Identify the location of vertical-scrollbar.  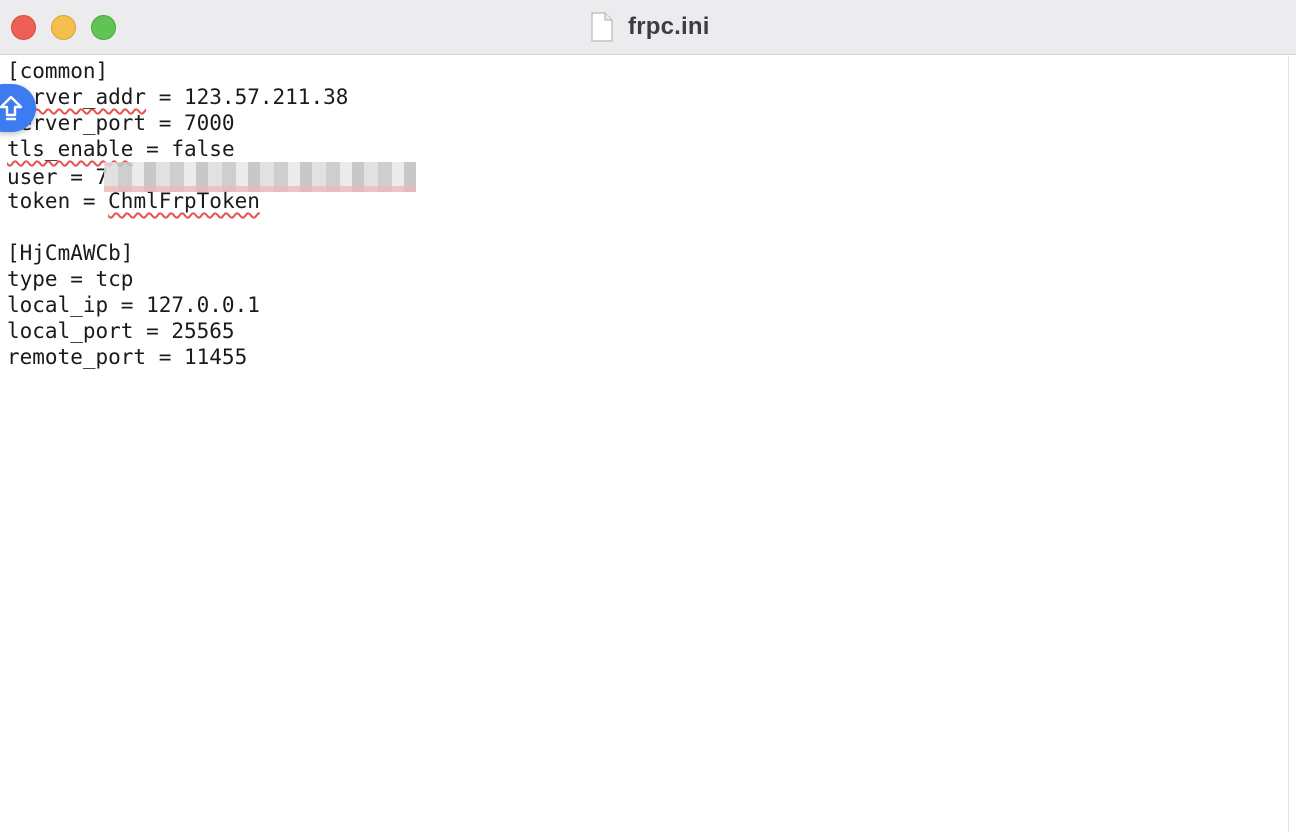
(1292, 444).